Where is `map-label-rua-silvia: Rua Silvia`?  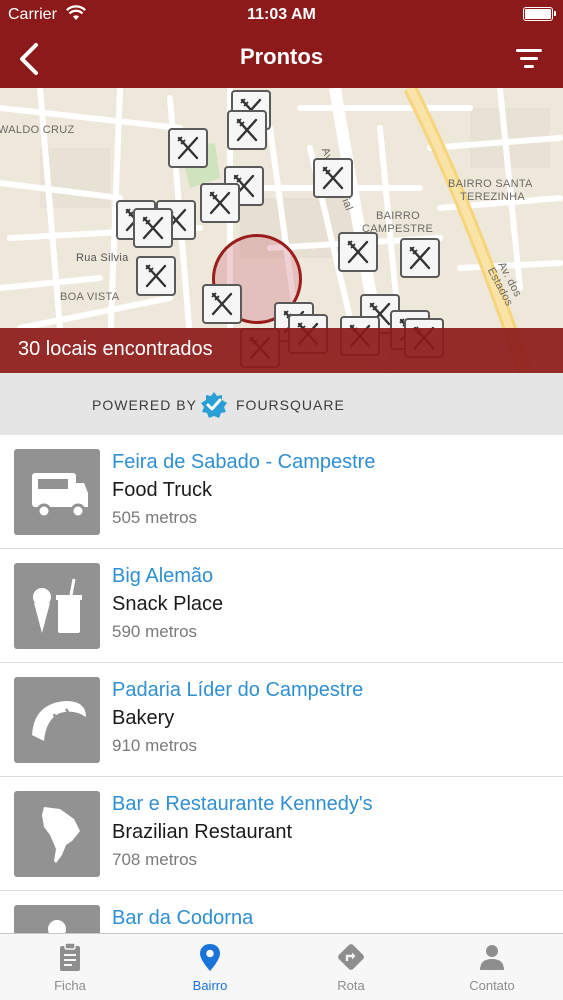 map-label-rua-silvia: Rua Silvia is located at coordinates (102, 258).